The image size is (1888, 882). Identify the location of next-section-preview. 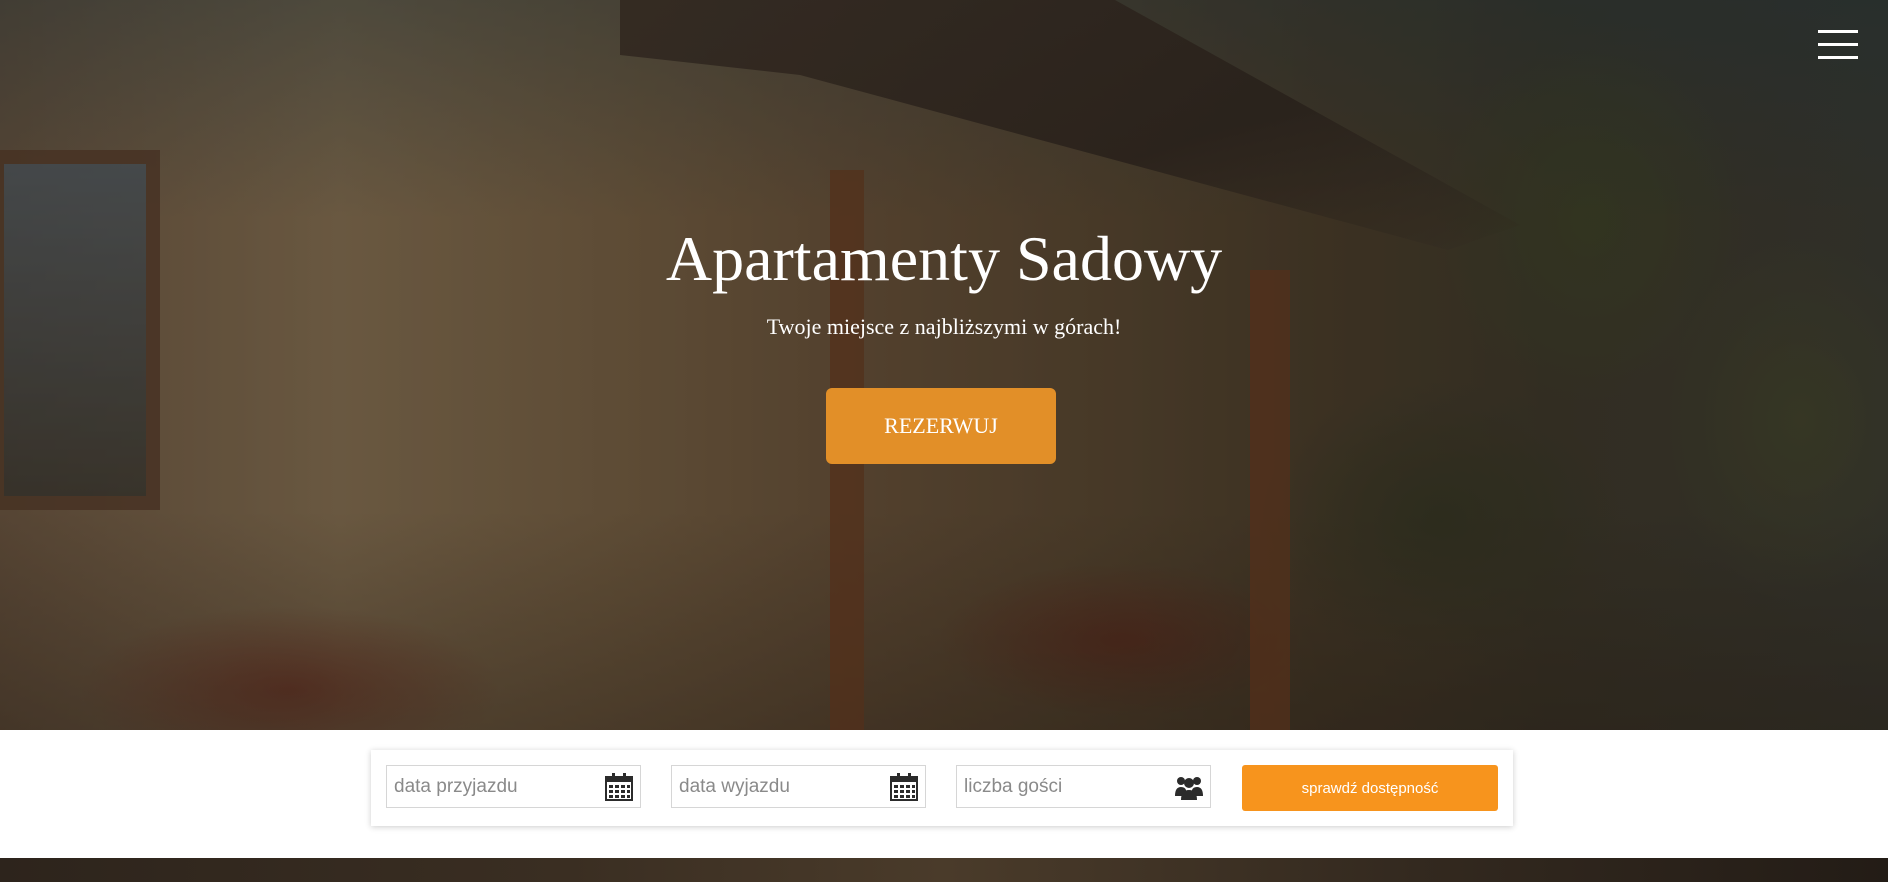
(944, 870).